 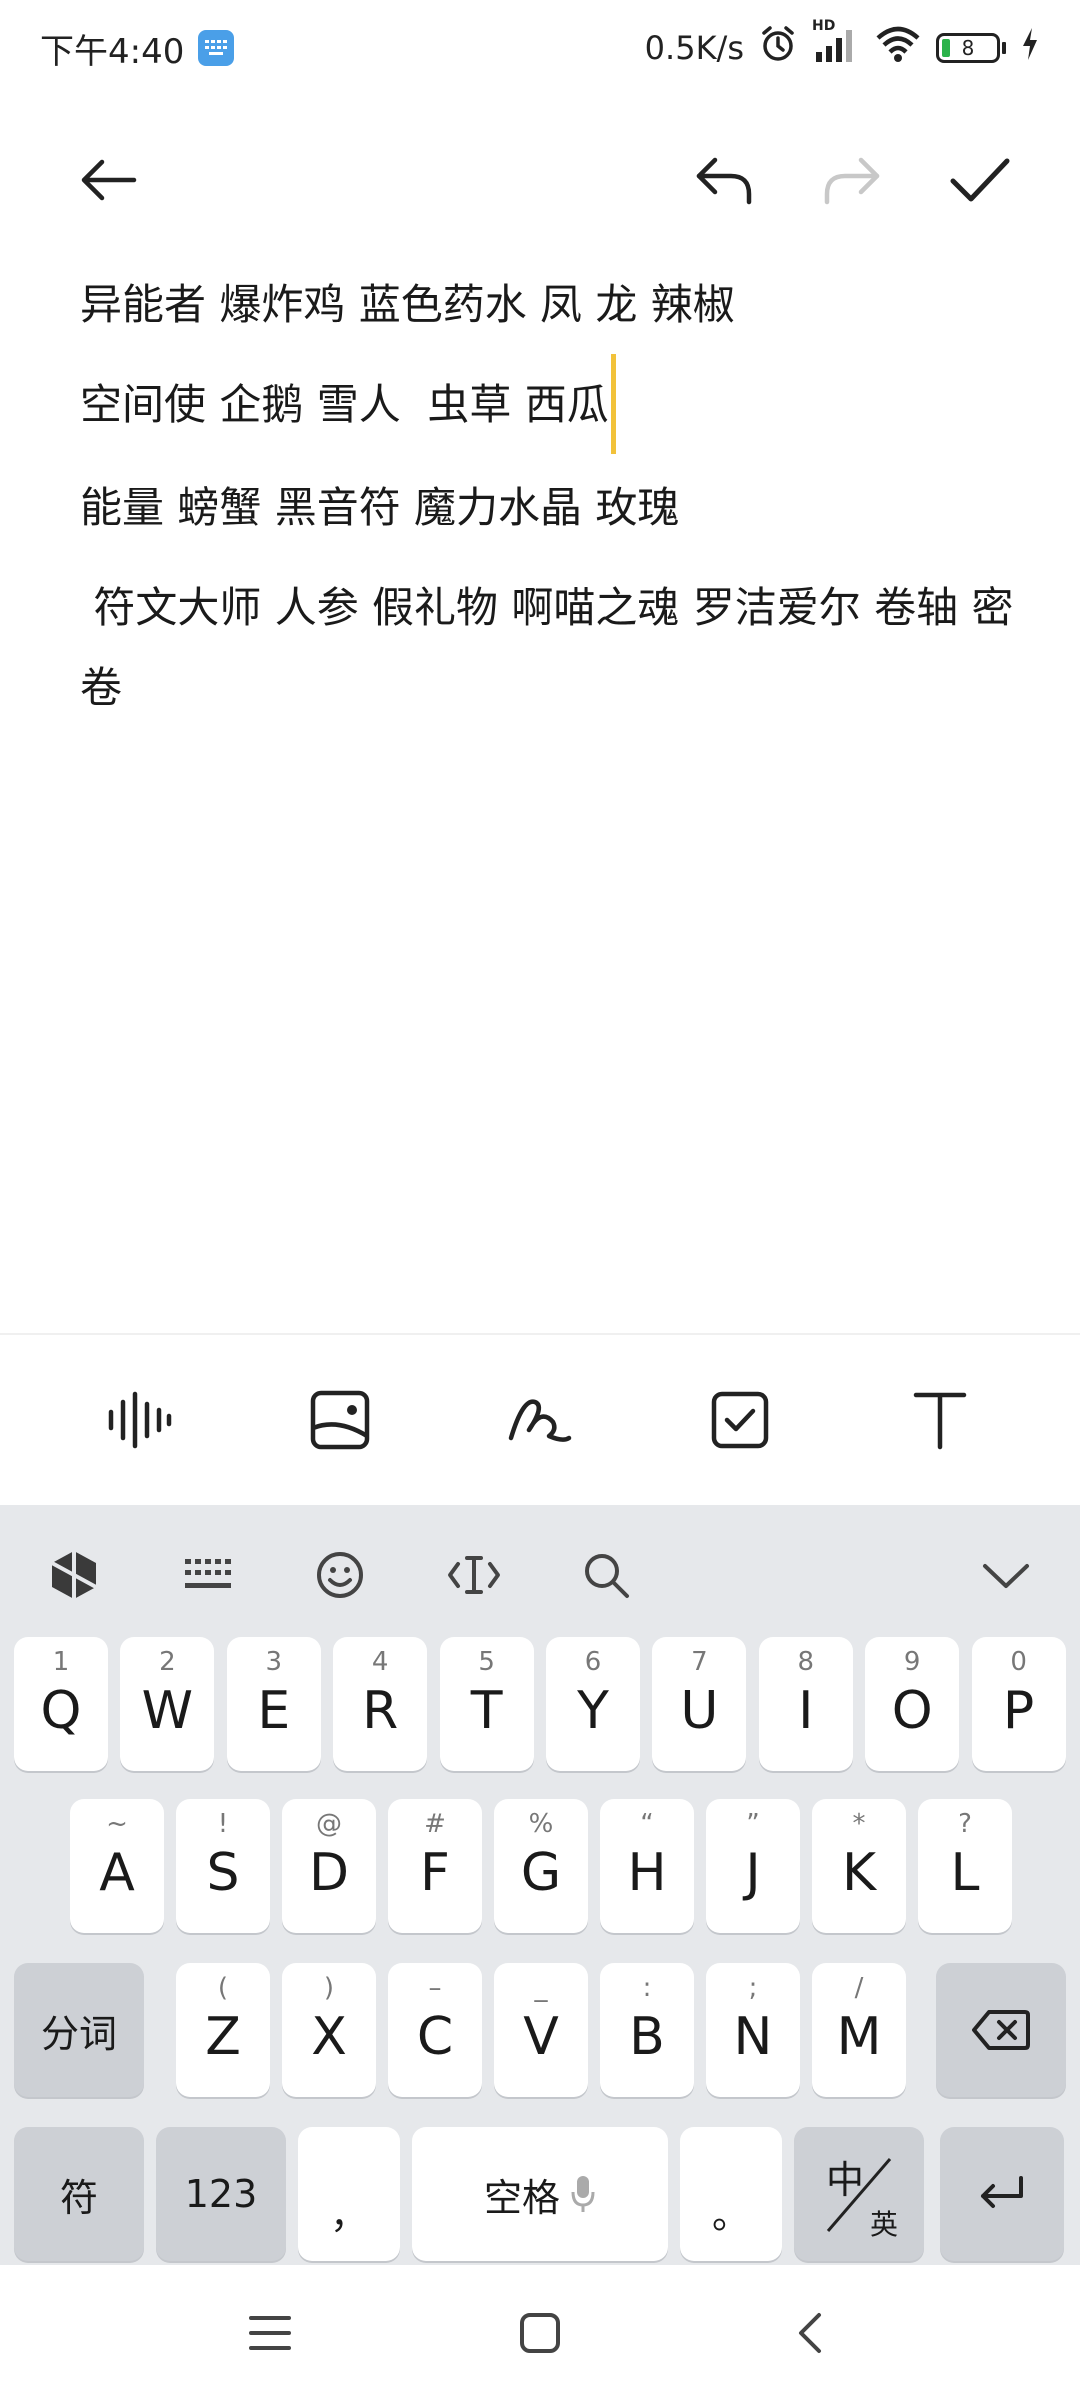 I want to click on keyboard-notification-icon, so click(x=216, y=48).